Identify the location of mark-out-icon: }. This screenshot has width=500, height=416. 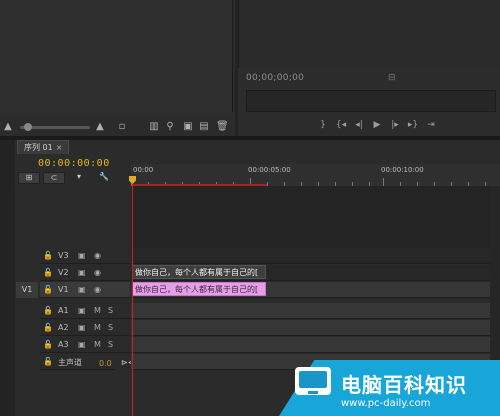
(323, 125).